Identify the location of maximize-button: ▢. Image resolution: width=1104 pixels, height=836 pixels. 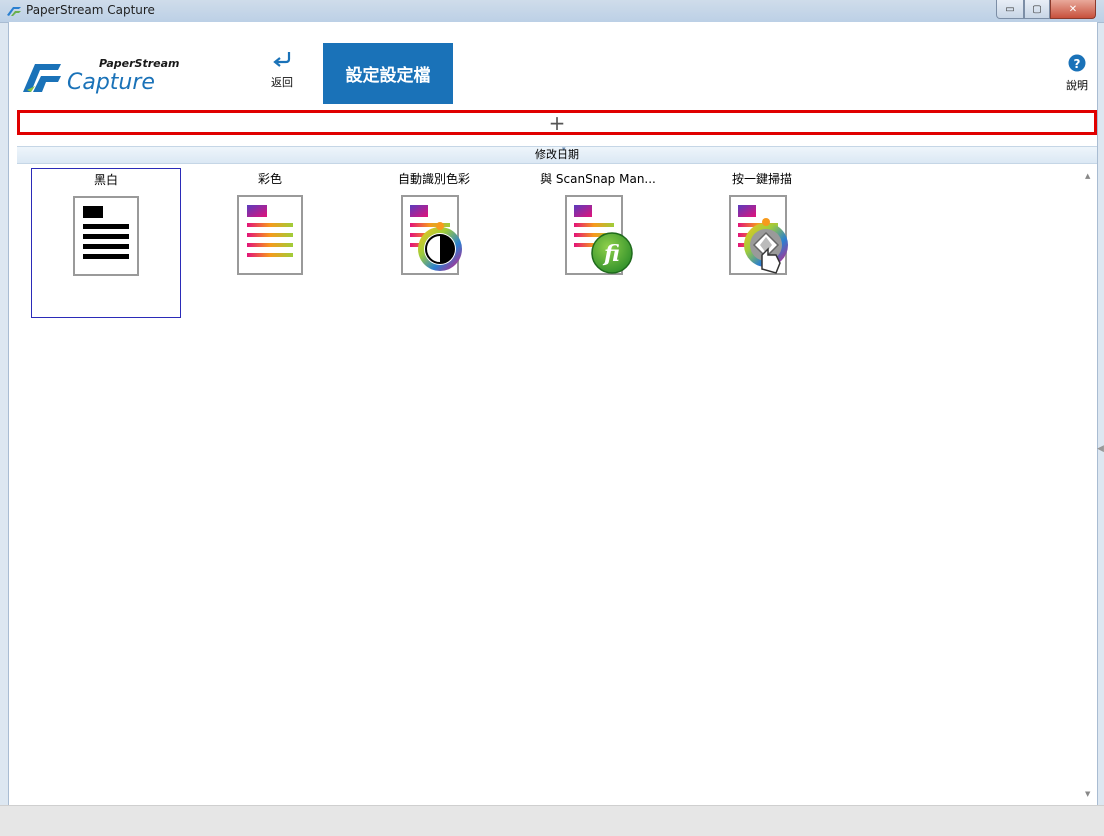
(1037, 9).